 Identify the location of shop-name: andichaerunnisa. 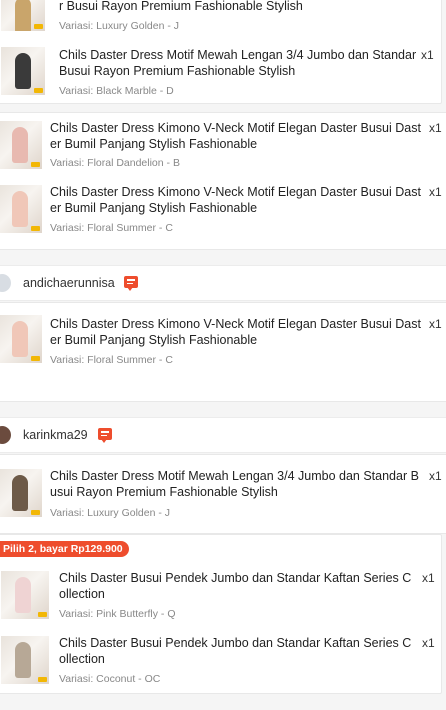
(69, 283).